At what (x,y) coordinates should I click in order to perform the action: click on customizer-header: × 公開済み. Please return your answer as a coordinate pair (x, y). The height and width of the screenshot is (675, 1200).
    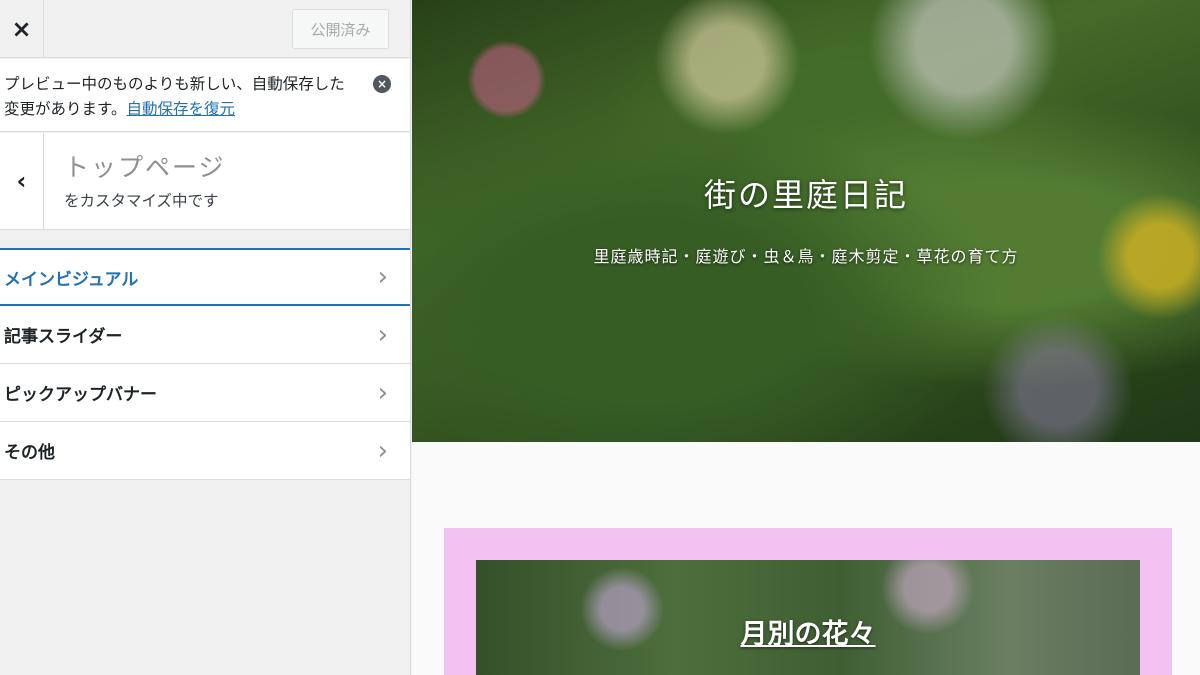
    Looking at the image, I should click on (205, 29).